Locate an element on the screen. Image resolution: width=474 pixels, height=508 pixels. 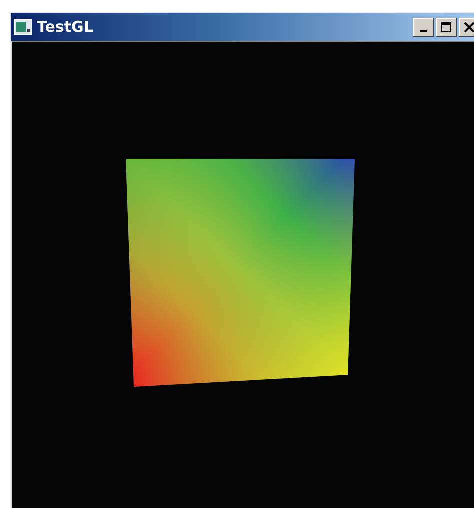
close-icon is located at coordinates (469, 27).